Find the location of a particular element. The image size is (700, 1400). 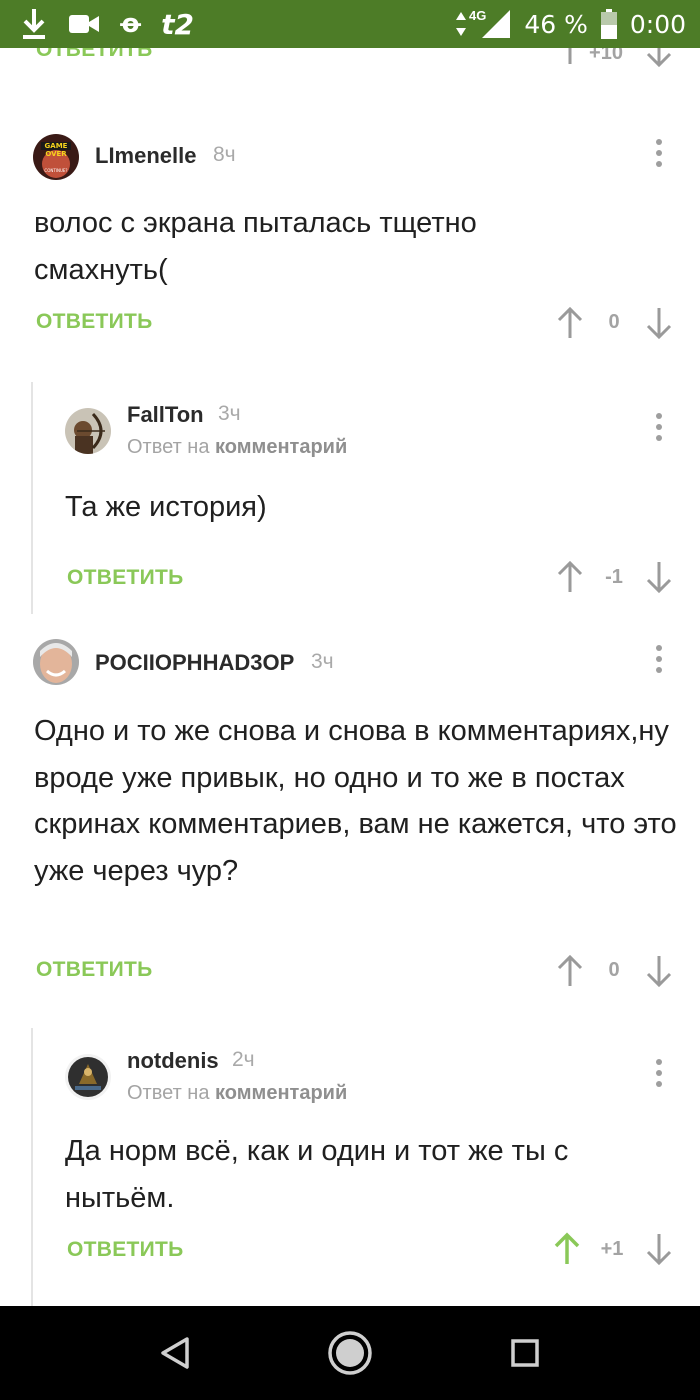

author-name: notdenis is located at coordinates (173, 1061).